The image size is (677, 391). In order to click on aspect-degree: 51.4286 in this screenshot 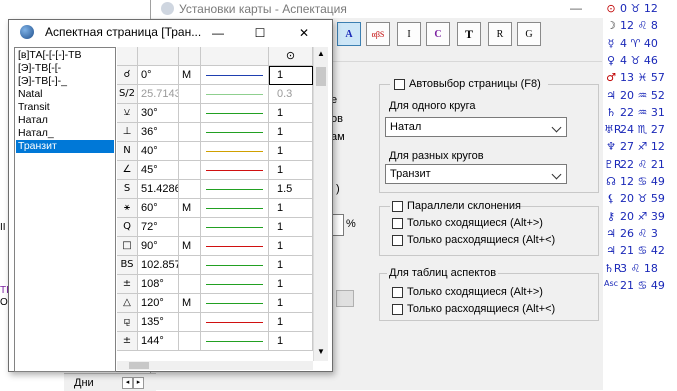, I will do `click(158, 189)`.